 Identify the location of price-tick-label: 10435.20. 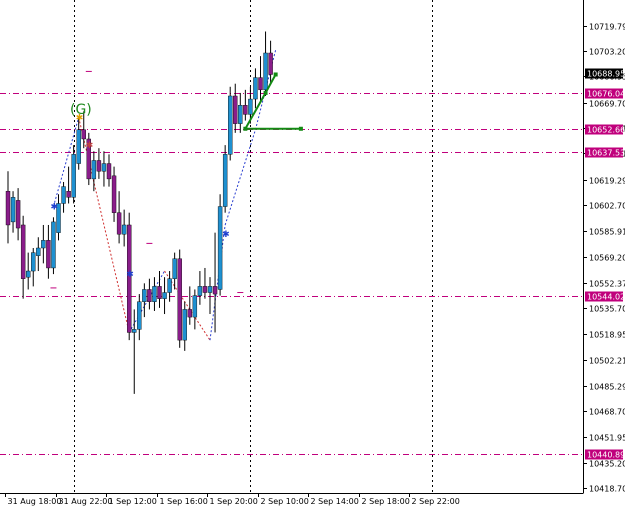
(607, 464).